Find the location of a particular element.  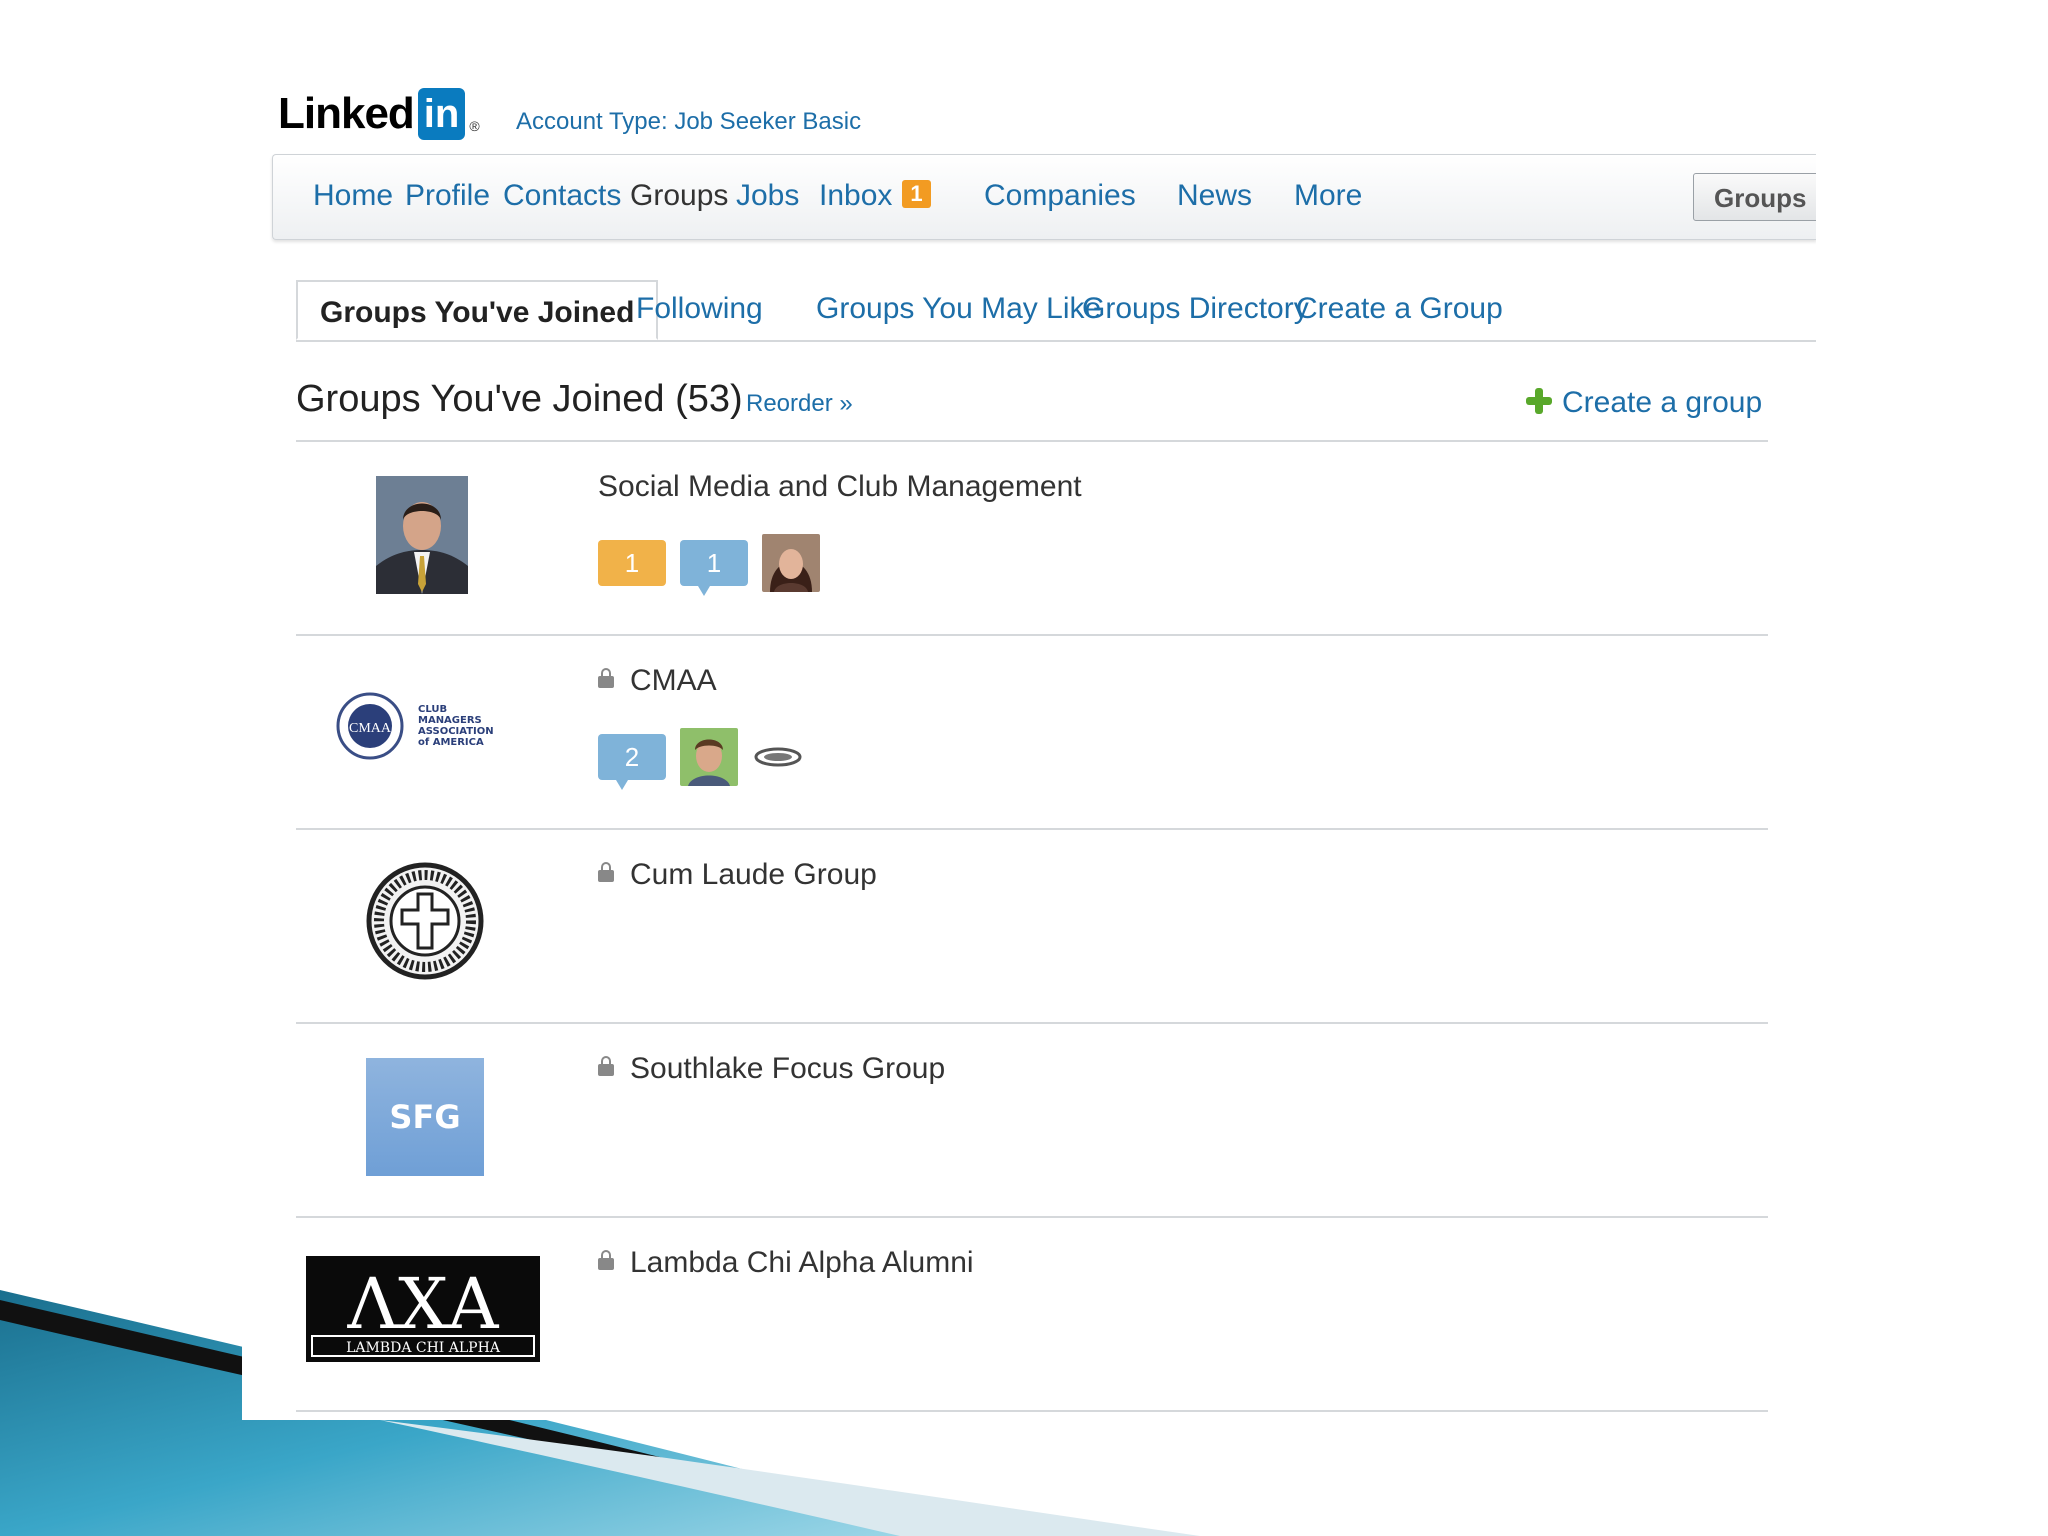

tab-following: Following is located at coordinates (699, 309).